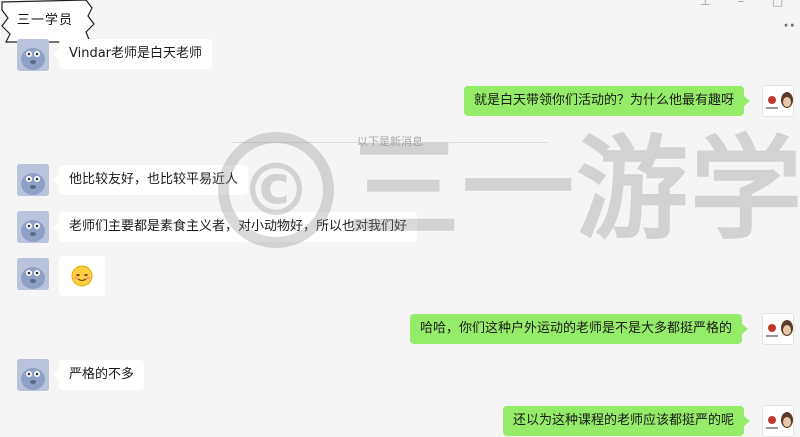  I want to click on chat-title: 三一学员, so click(45, 20).